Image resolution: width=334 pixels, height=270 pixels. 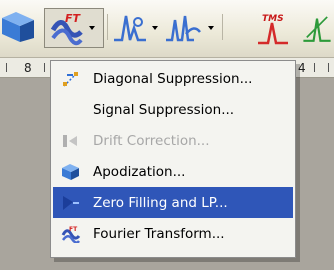 I want to click on processing-tool-button: FT, so click(x=74, y=28).